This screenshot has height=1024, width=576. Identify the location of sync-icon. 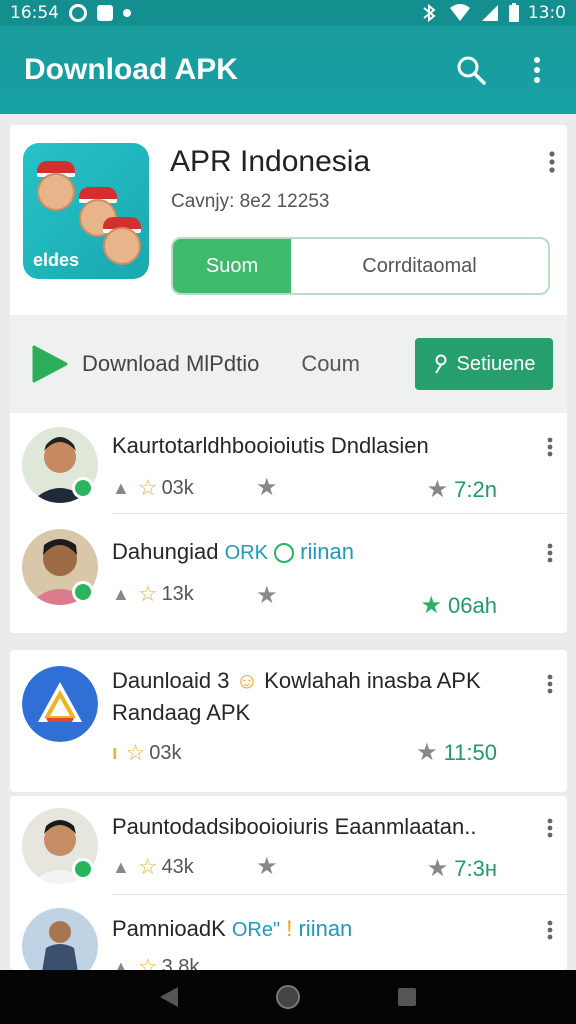
(78, 13).